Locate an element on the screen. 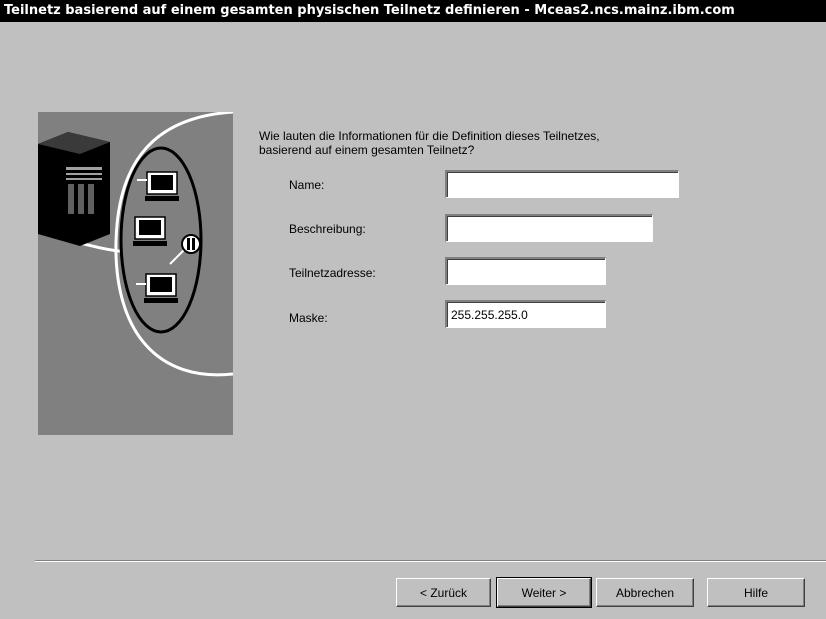 Image resolution: width=826 pixels, height=619 pixels. subnet-address-label: Teilnetzadresse: is located at coordinates (332, 273).